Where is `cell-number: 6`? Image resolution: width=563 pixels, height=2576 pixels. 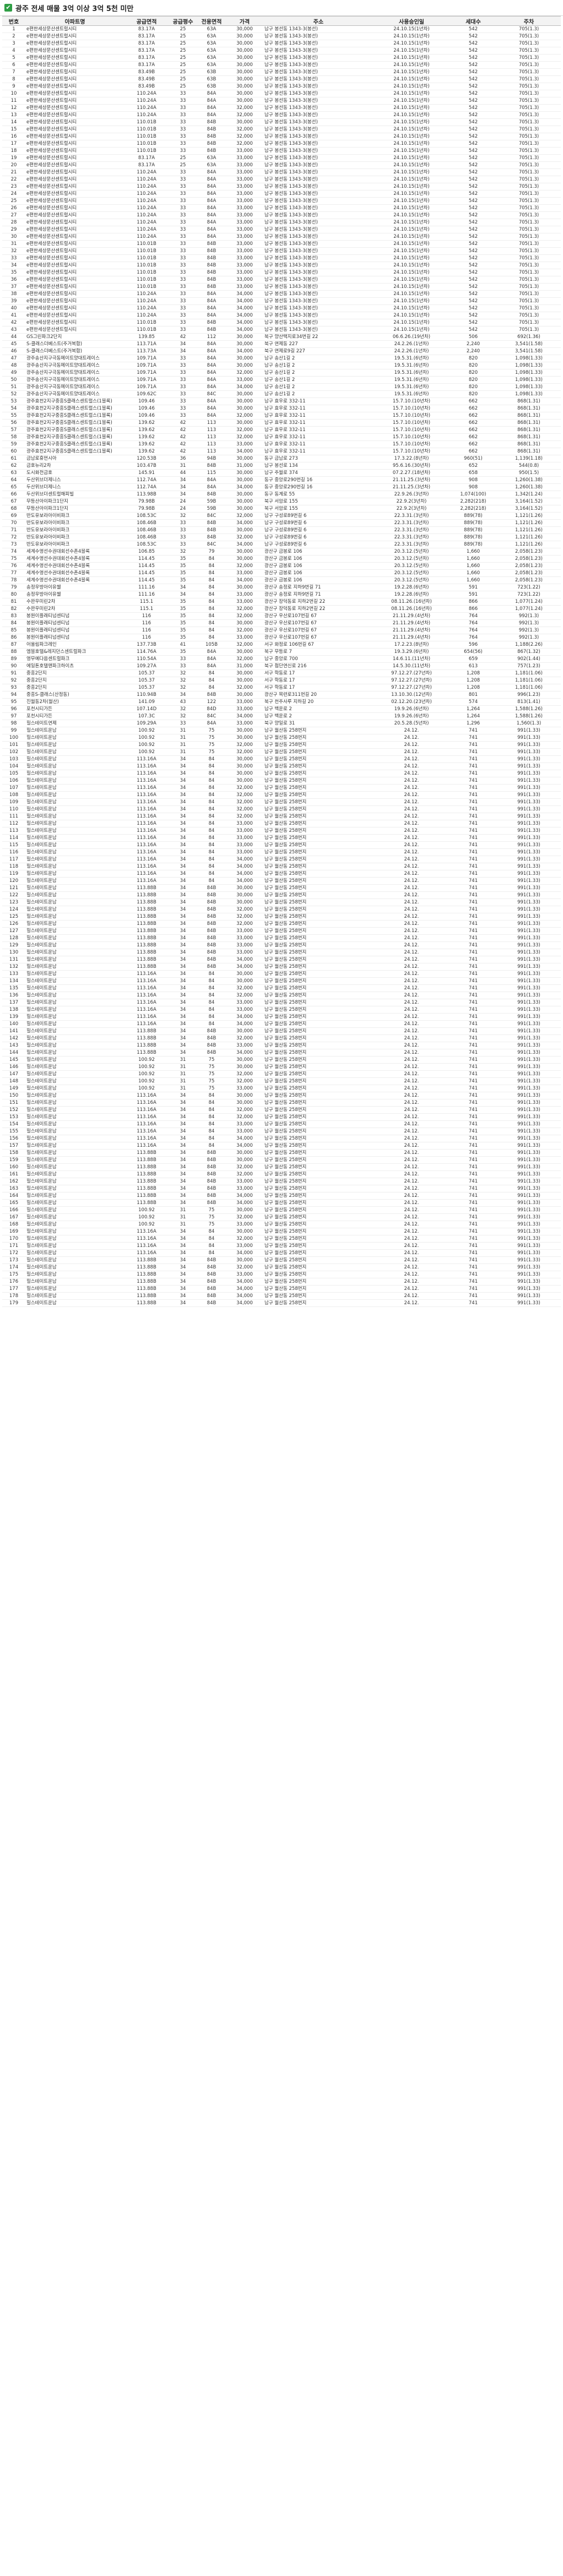
cell-number: 6 is located at coordinates (13, 65).